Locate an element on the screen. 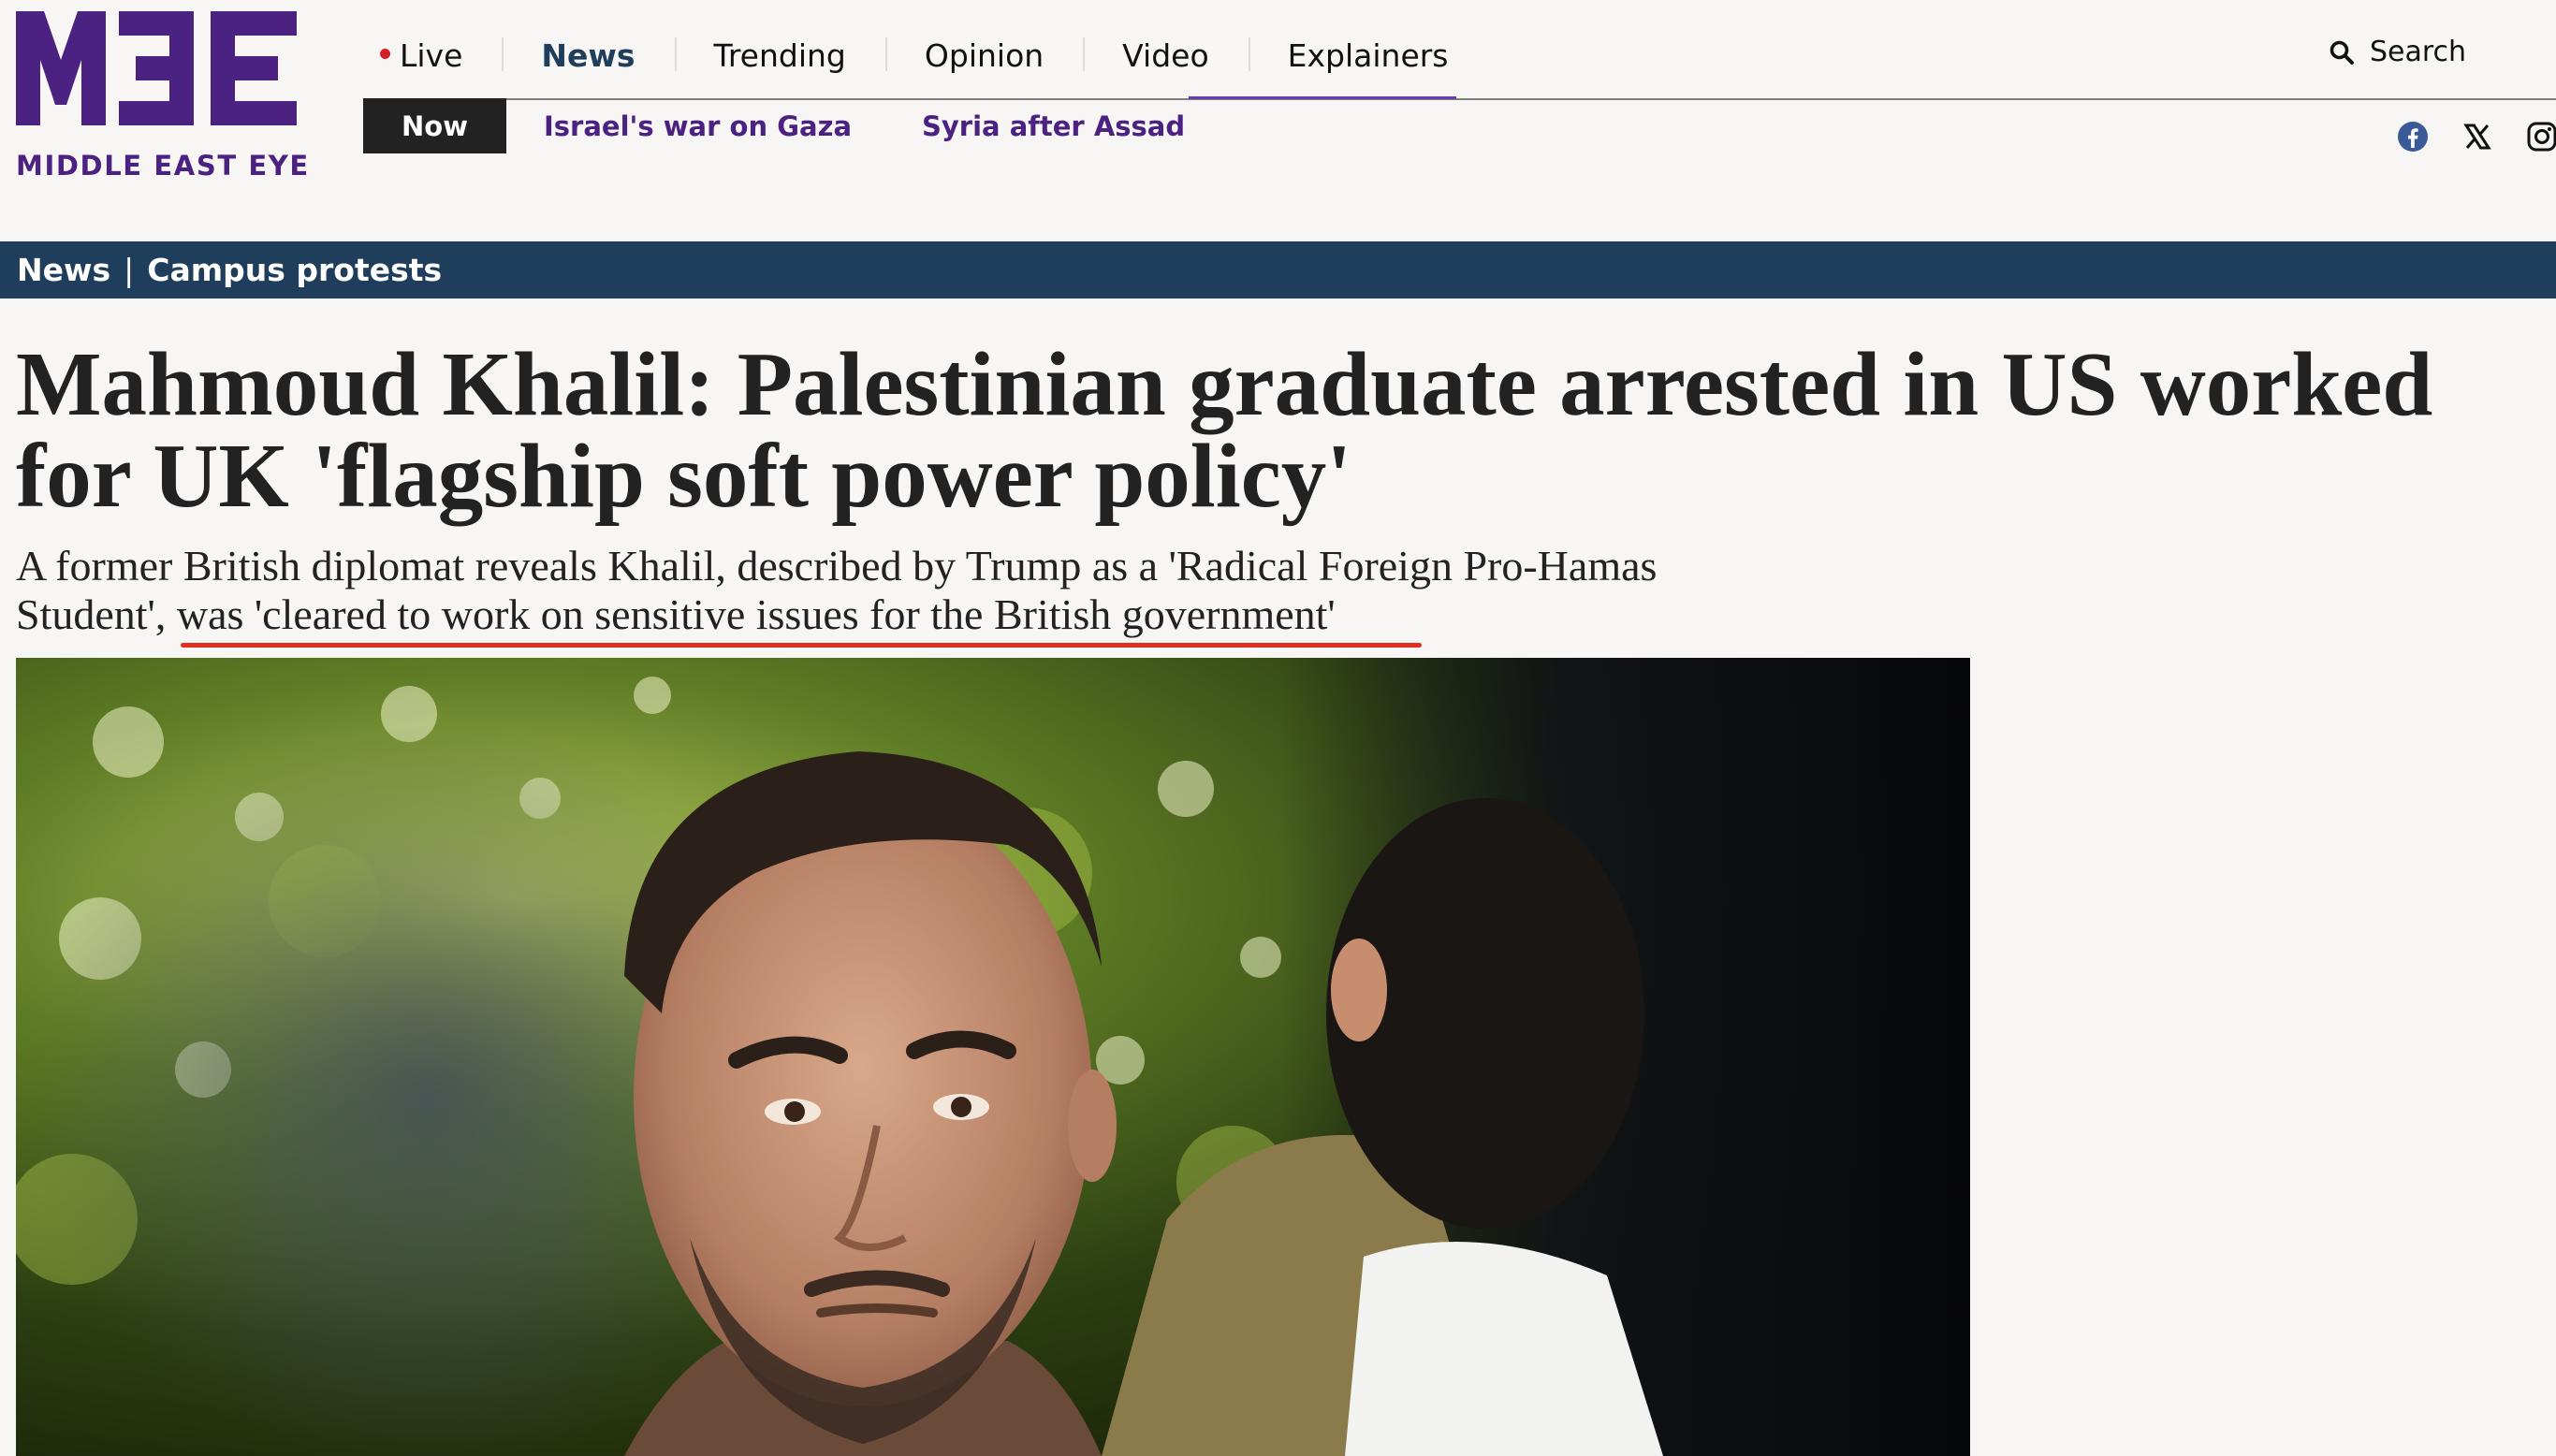 The image size is (2556, 1456). nav-item-label: News is located at coordinates (588, 55).